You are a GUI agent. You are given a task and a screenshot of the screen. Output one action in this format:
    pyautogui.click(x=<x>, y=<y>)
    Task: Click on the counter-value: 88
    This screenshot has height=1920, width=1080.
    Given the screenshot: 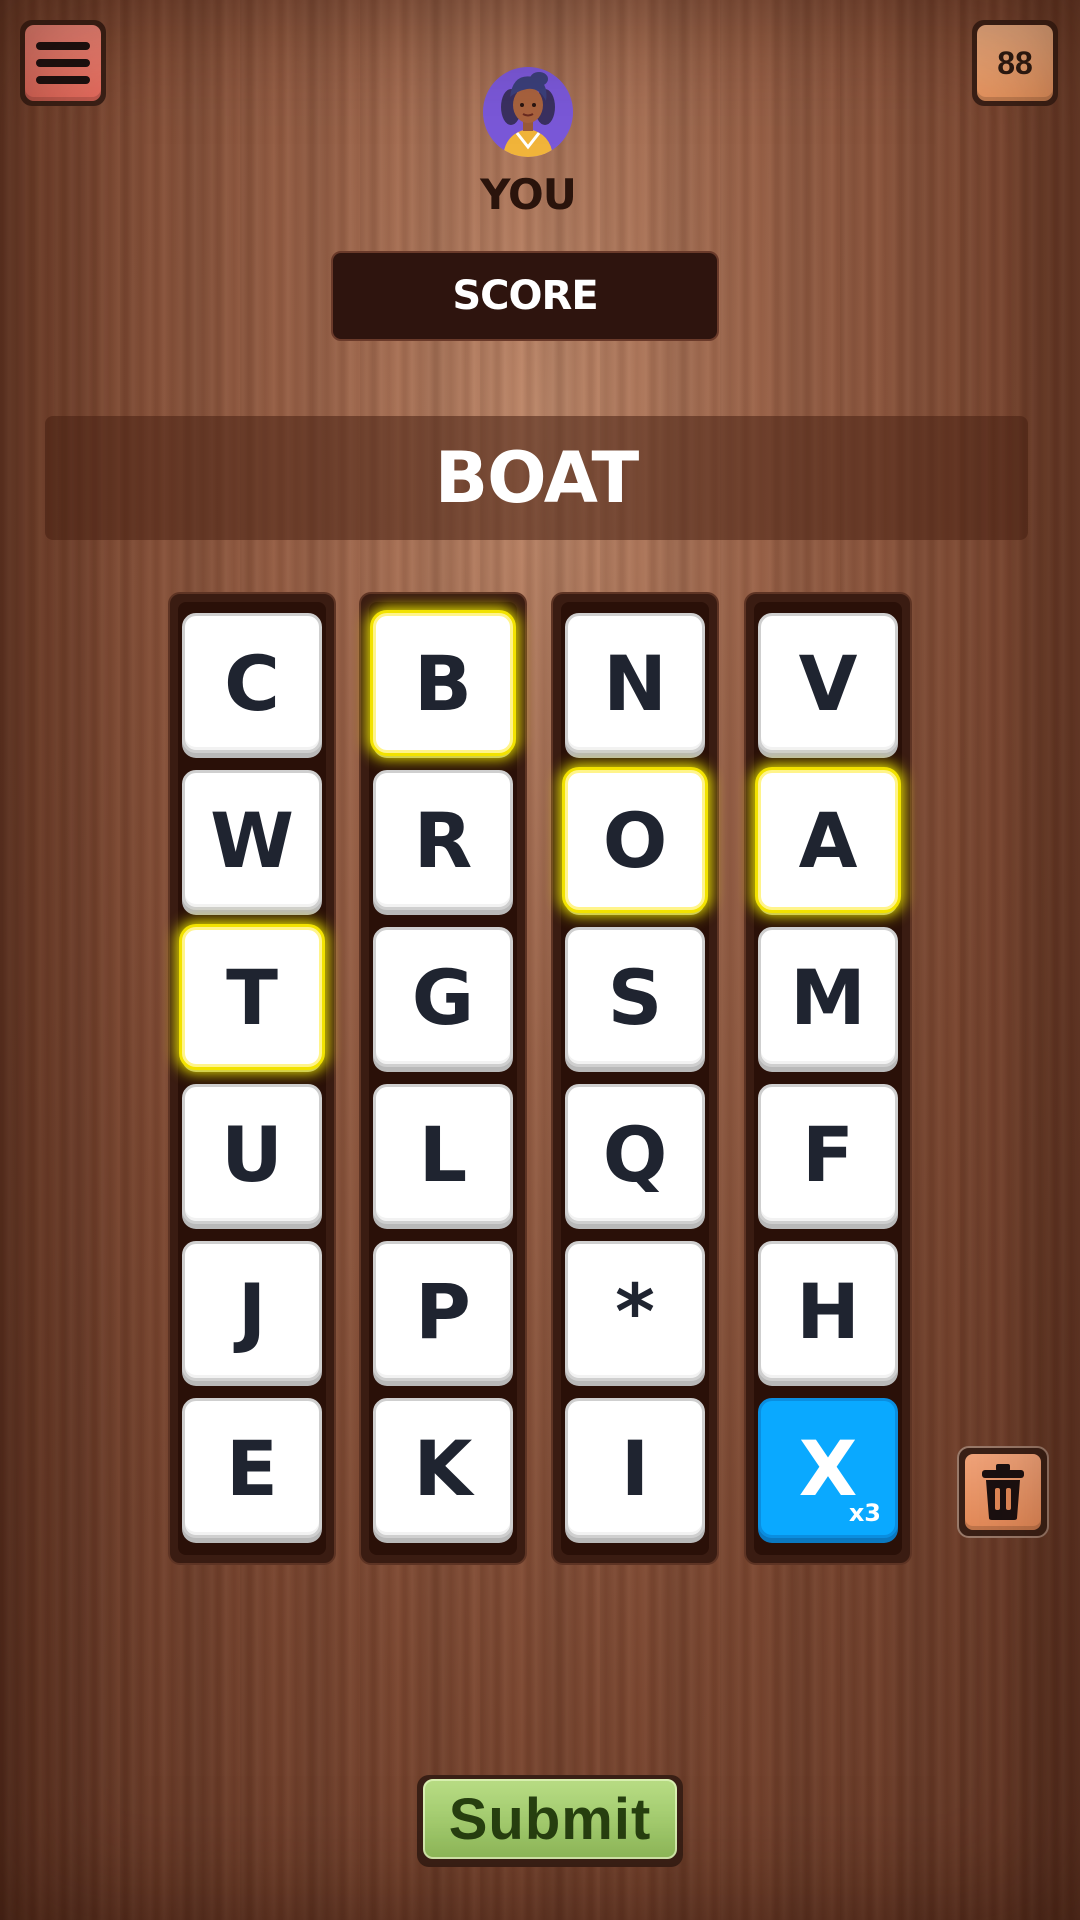 What is the action you would take?
    pyautogui.click(x=1015, y=63)
    